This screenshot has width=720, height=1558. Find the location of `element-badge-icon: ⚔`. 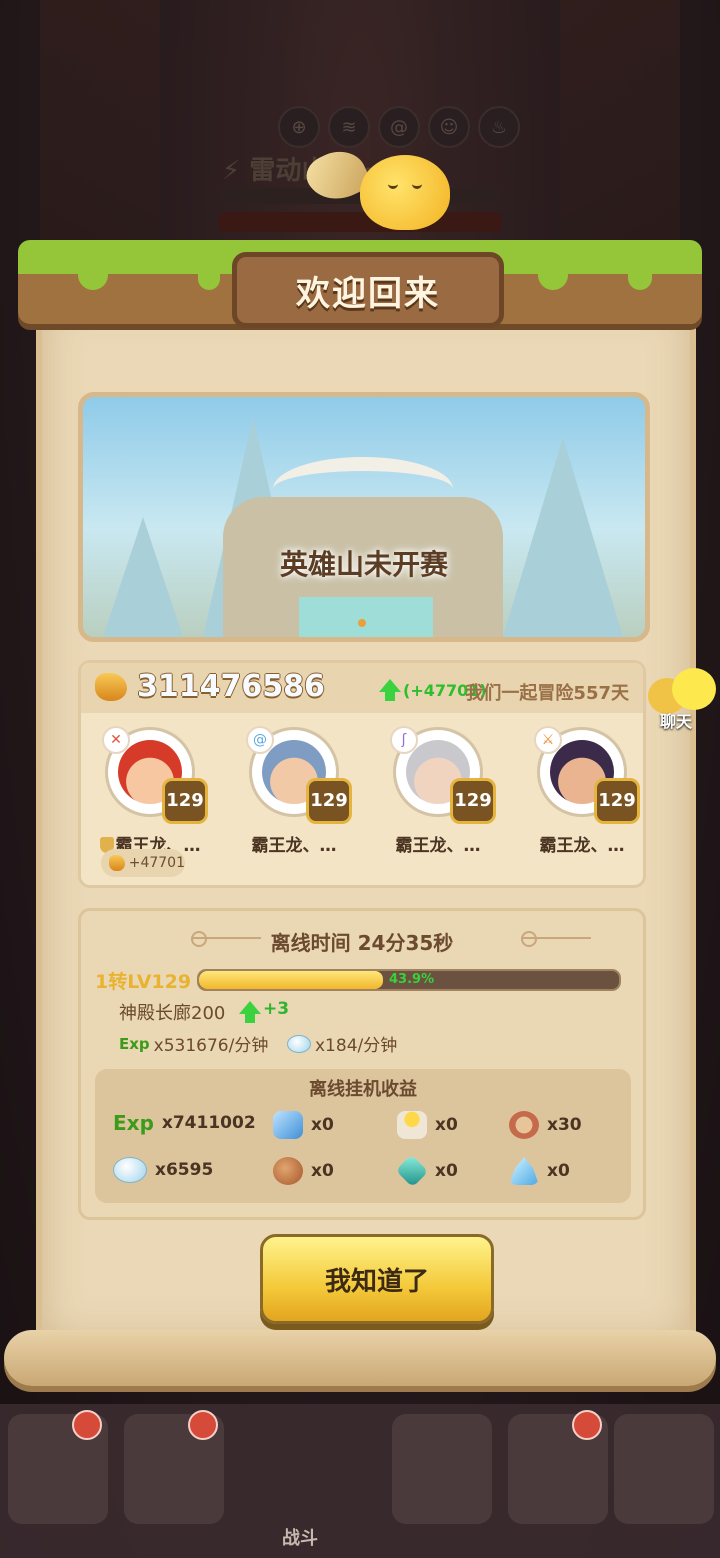

element-badge-icon: ⚔ is located at coordinates (548, 740).